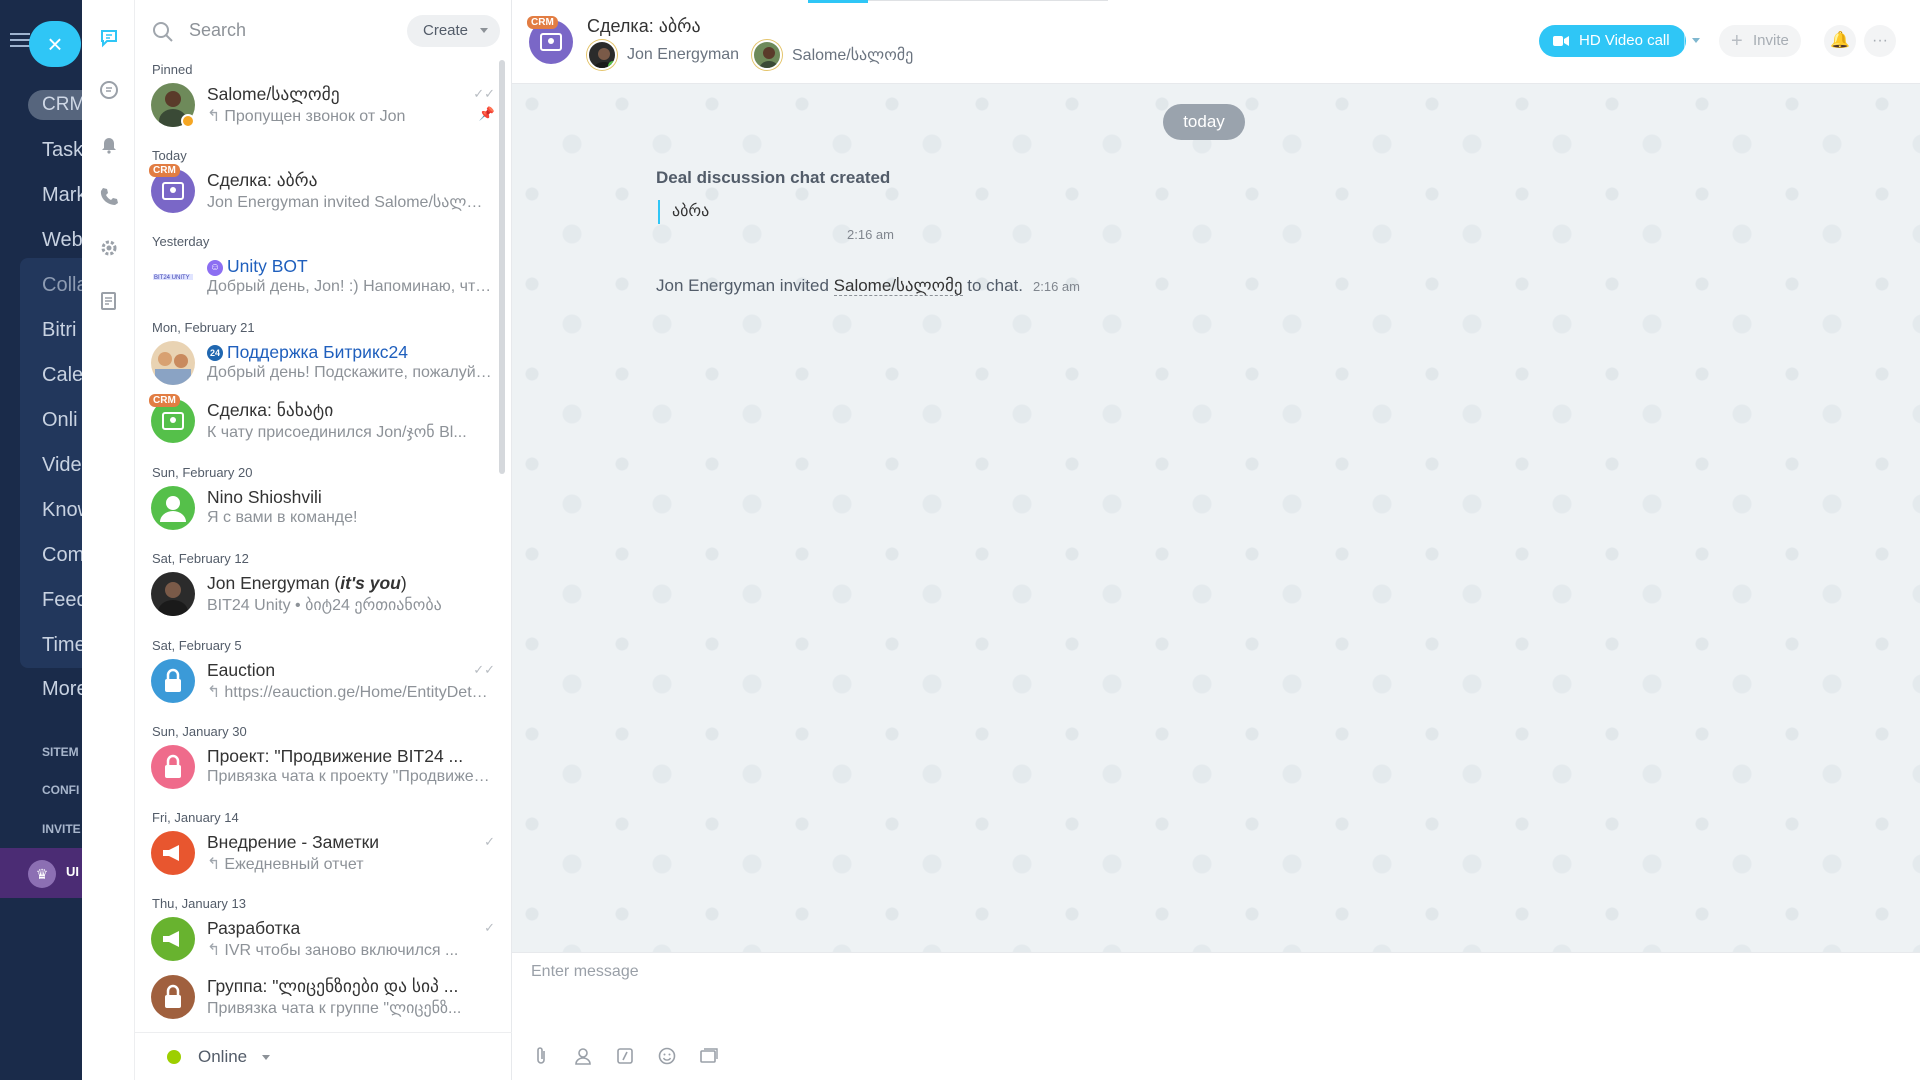 The image size is (1920, 1080). What do you see at coordinates (625, 1056) in the screenshot?
I see `command-icon` at bounding box center [625, 1056].